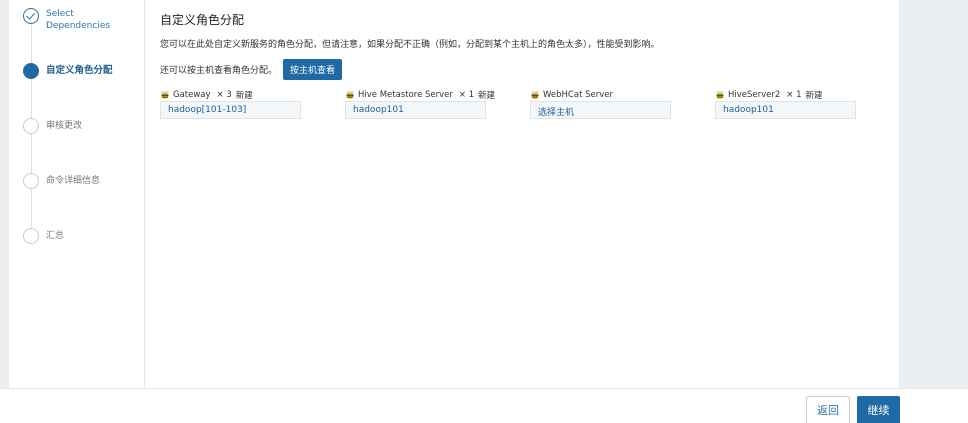 This screenshot has height=423, width=968. I want to click on step-command-details: 命令详细信息, so click(74, 181).